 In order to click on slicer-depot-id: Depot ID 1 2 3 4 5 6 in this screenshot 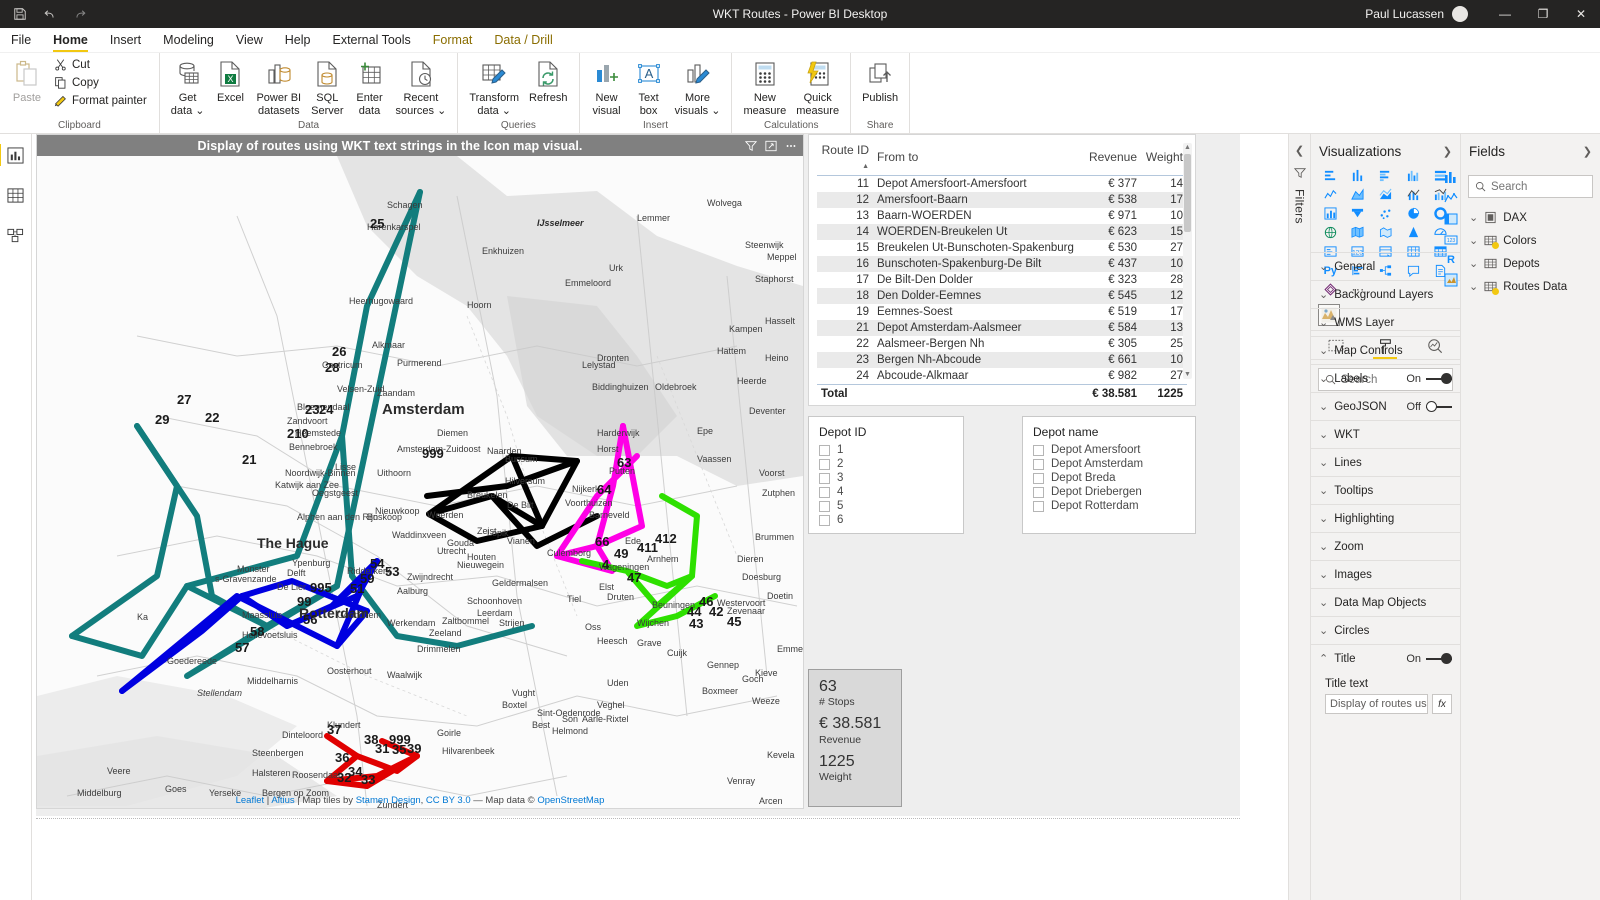, I will do `click(886, 475)`.